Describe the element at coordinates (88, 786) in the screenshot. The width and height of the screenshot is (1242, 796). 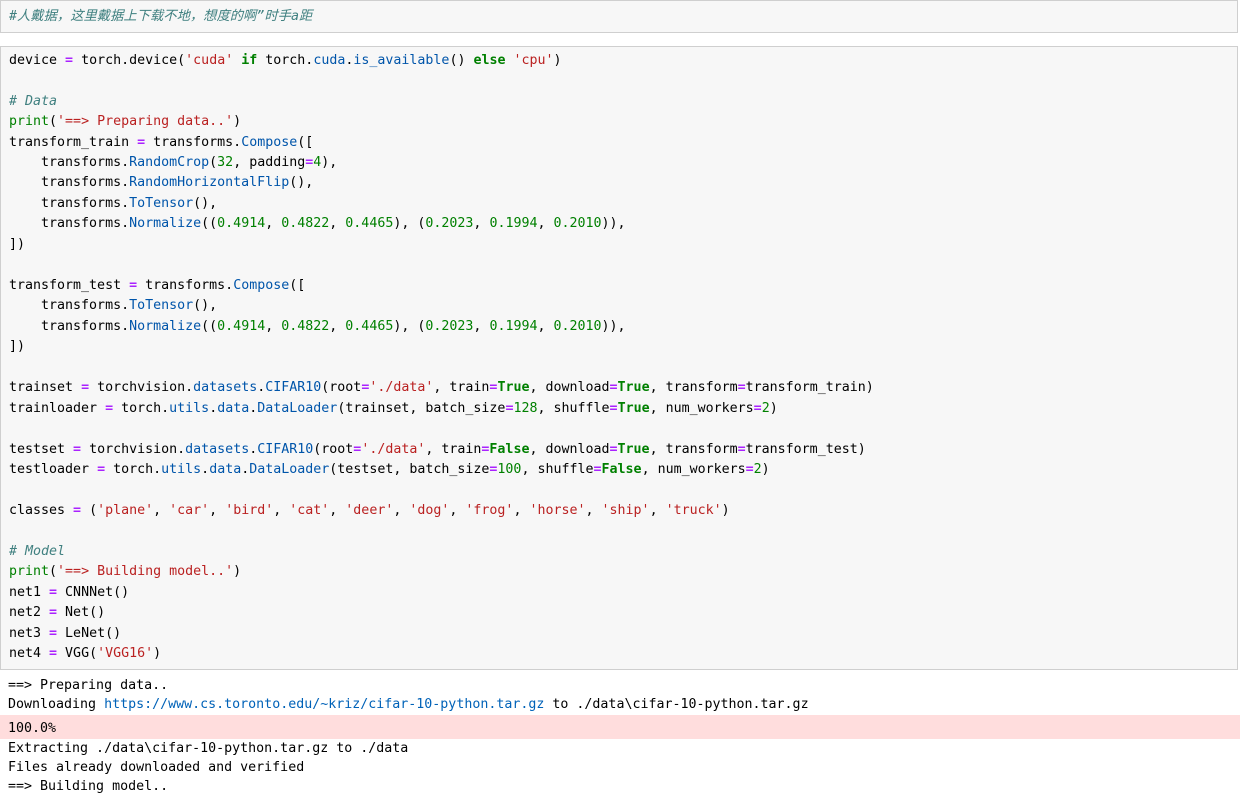
I see `output-line: ==> Building model..` at that location.